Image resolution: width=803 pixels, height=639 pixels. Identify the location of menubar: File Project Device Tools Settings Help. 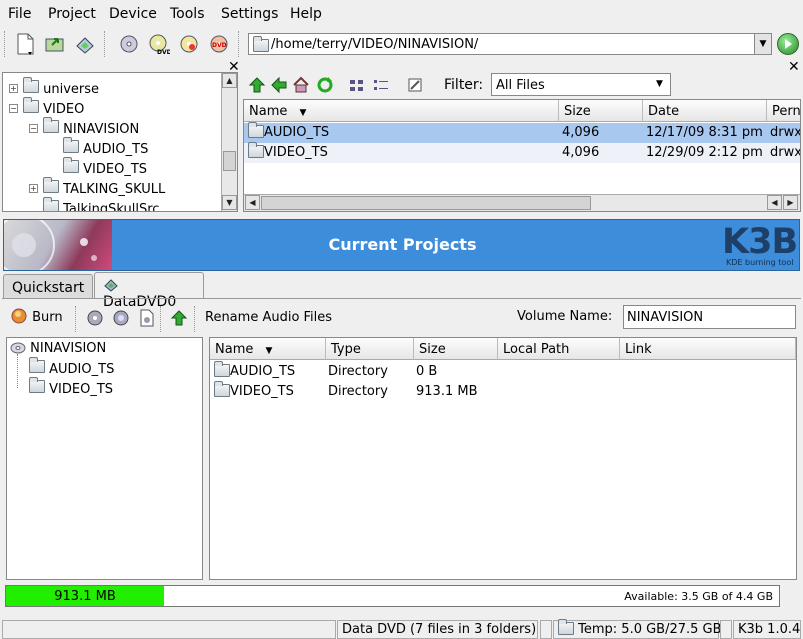
(401, 13).